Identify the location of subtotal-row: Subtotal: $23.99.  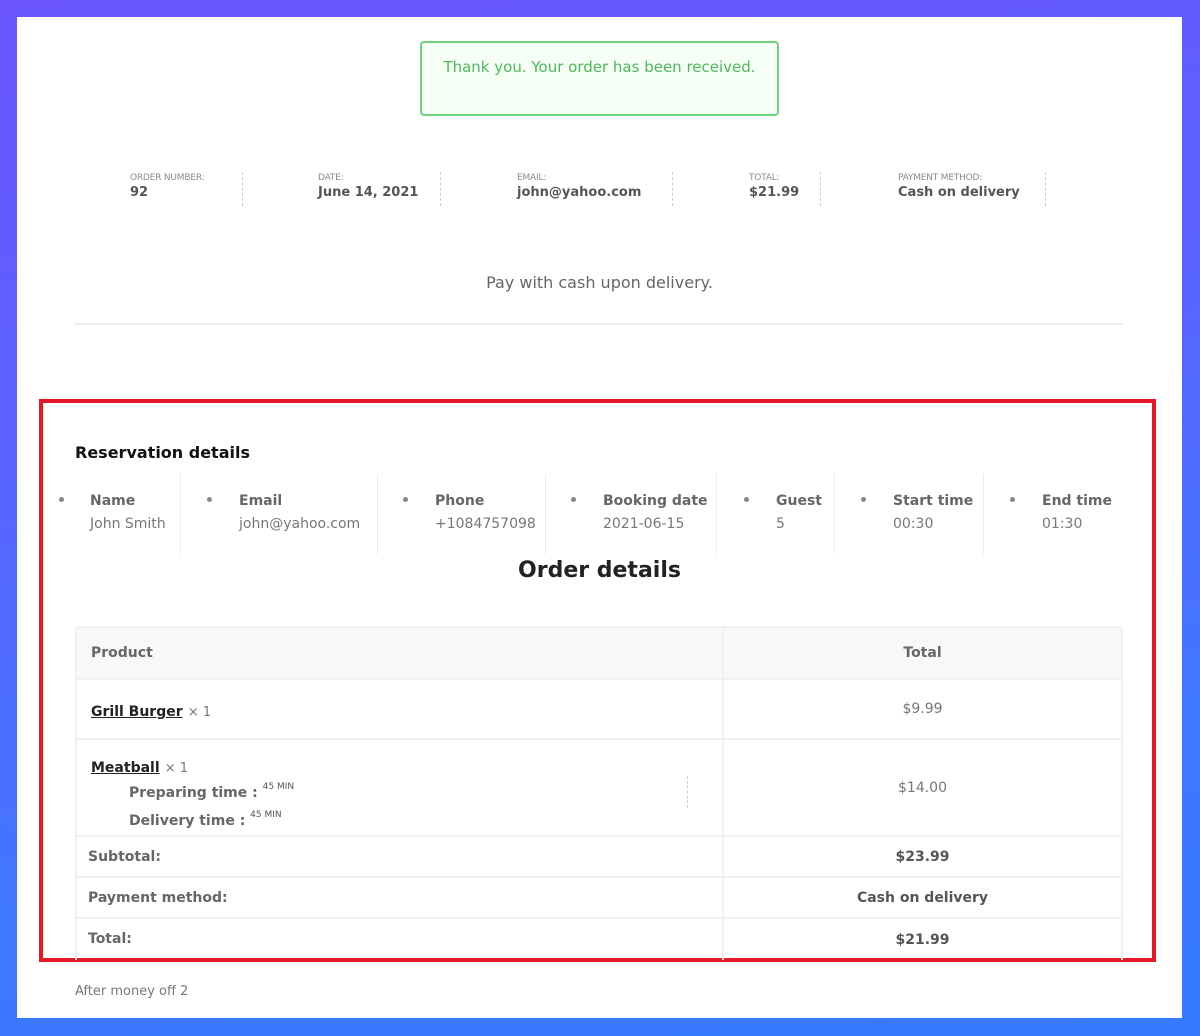
(599, 857).